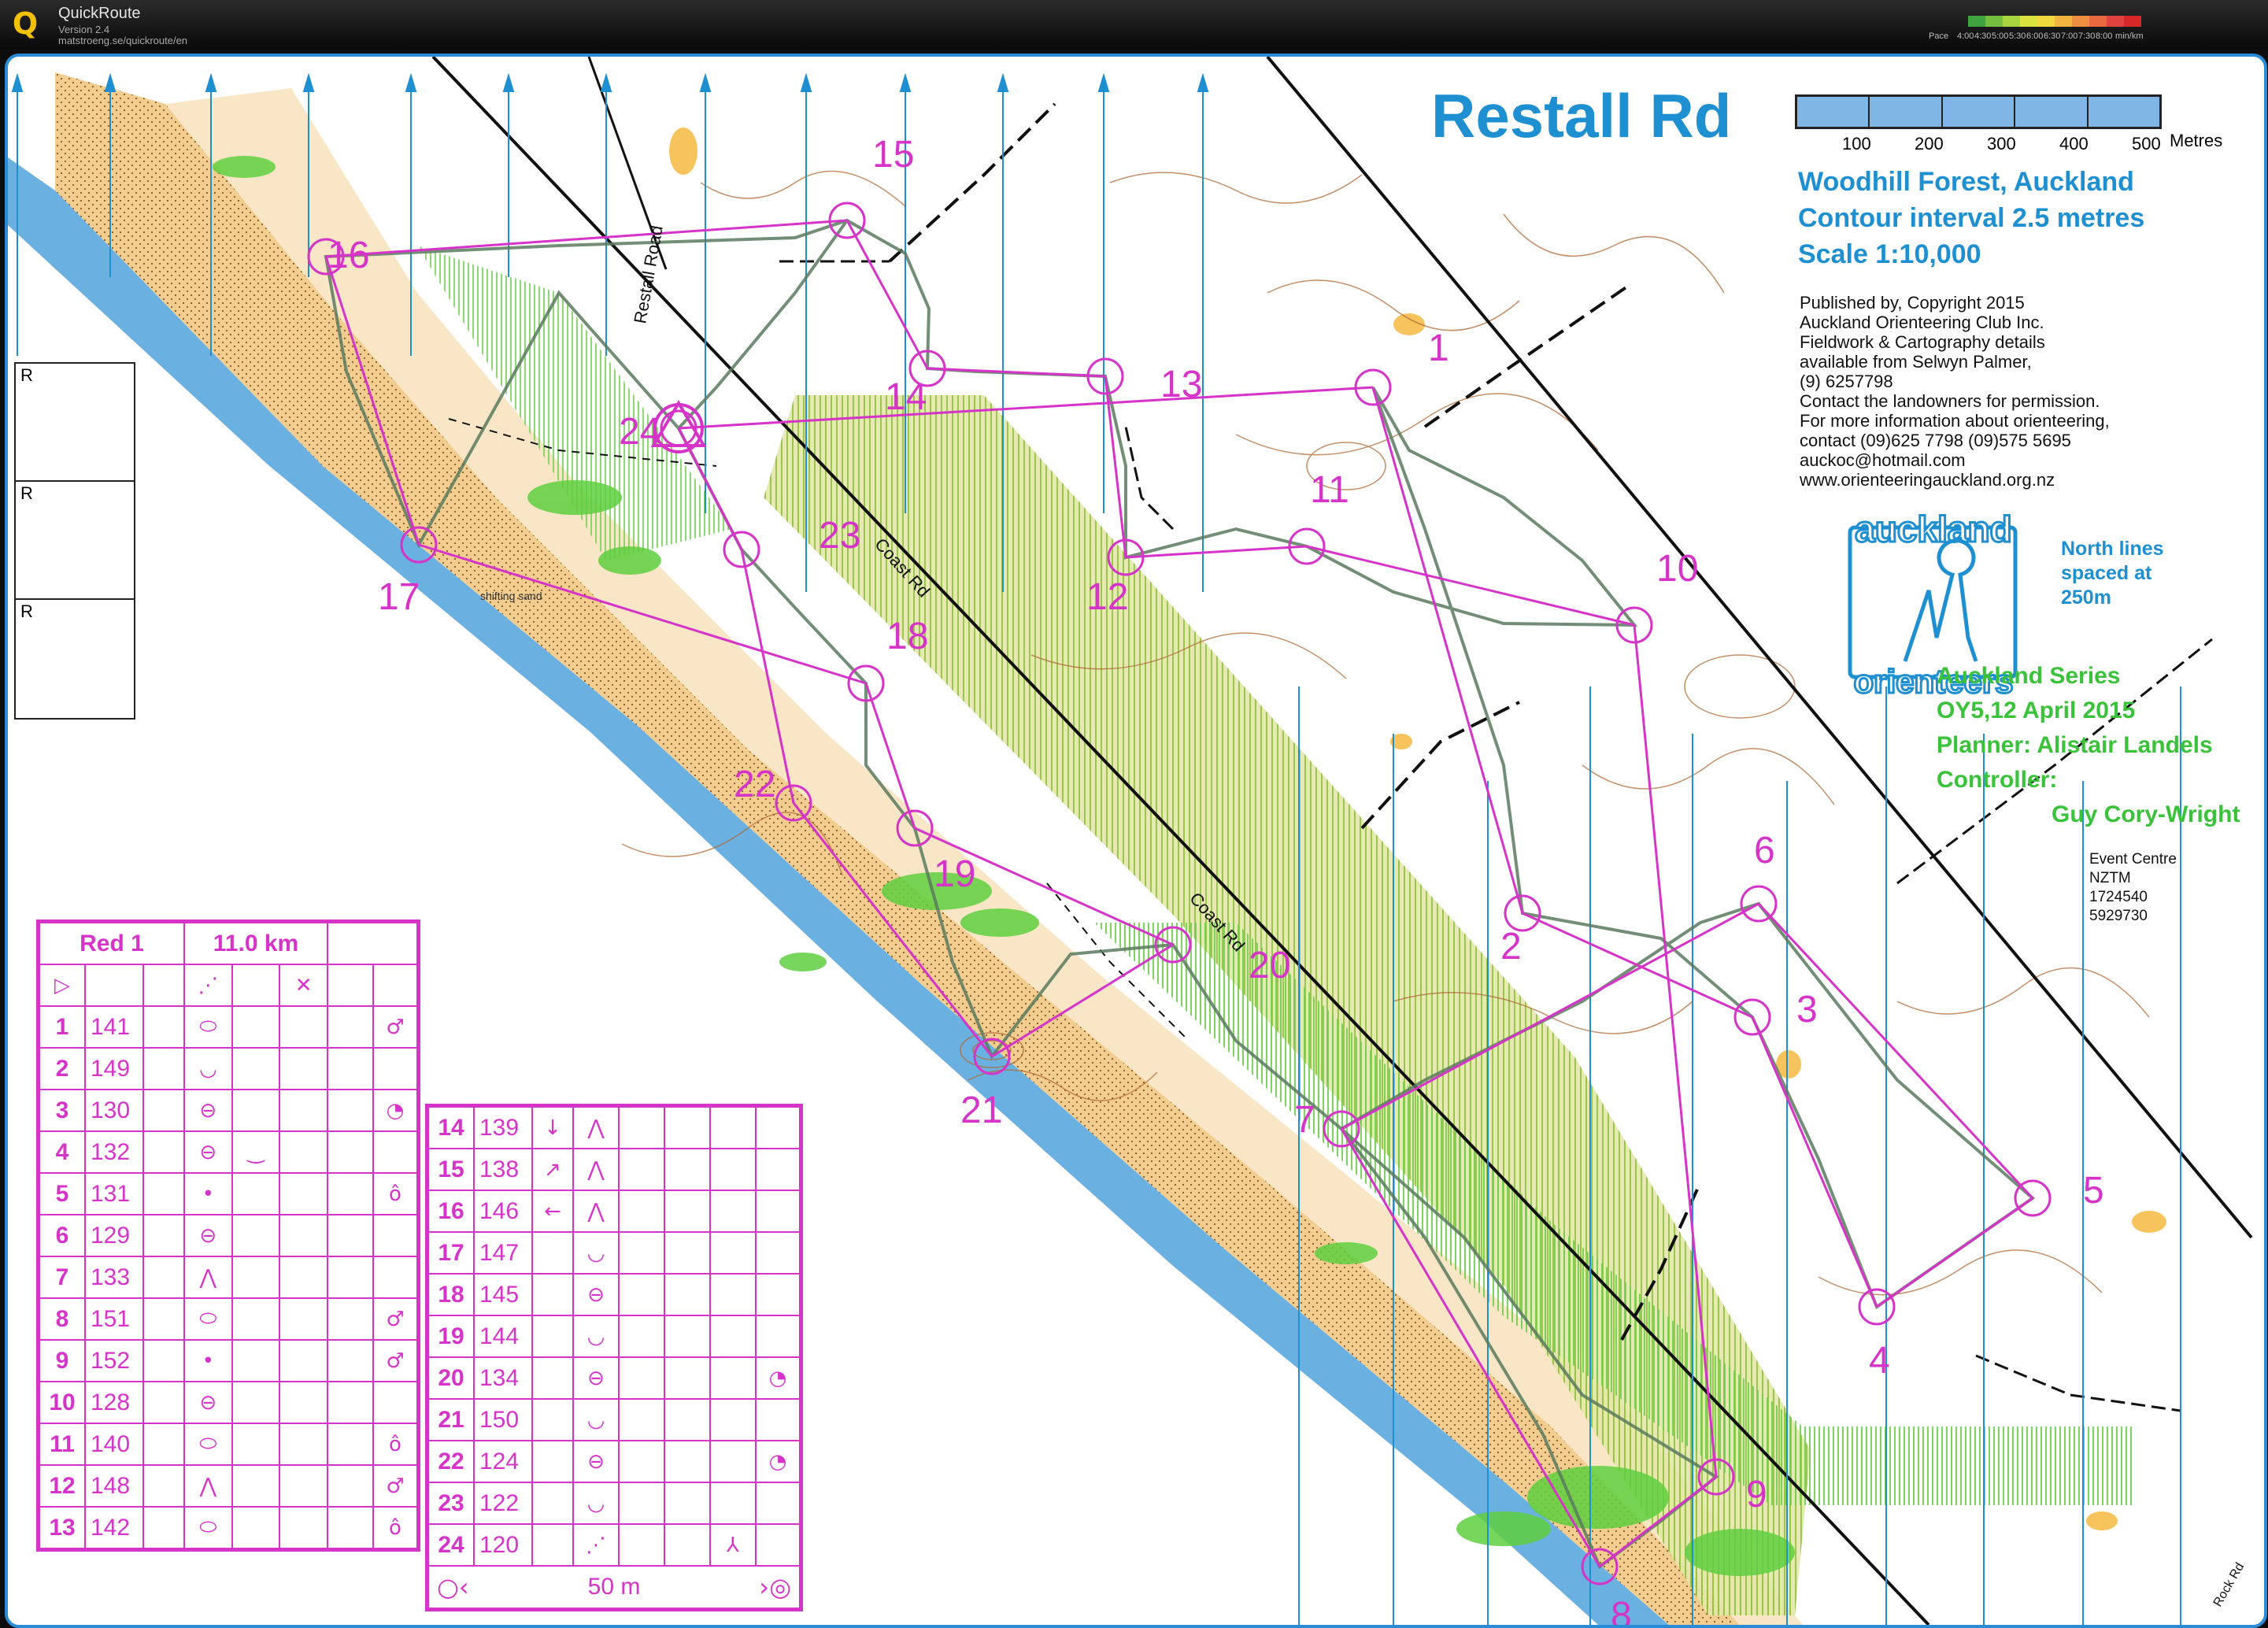  Describe the element at coordinates (1329, 490) in the screenshot. I see `control-number-11: 11` at that location.